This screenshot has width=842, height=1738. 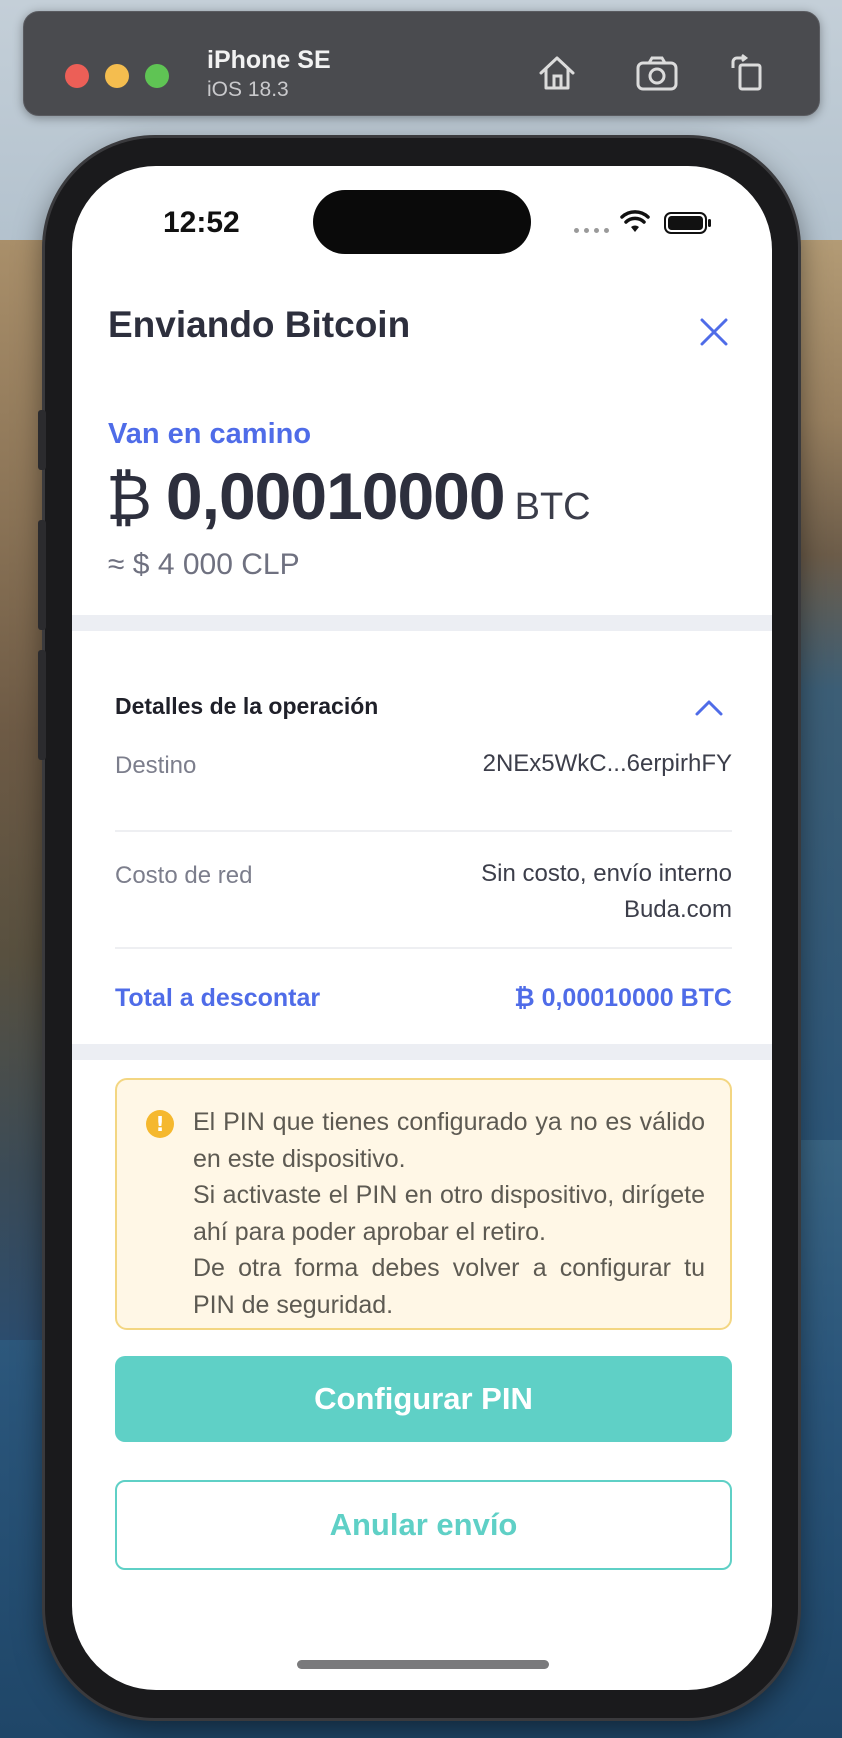 I want to click on device-mute-switch, so click(x=42, y=440).